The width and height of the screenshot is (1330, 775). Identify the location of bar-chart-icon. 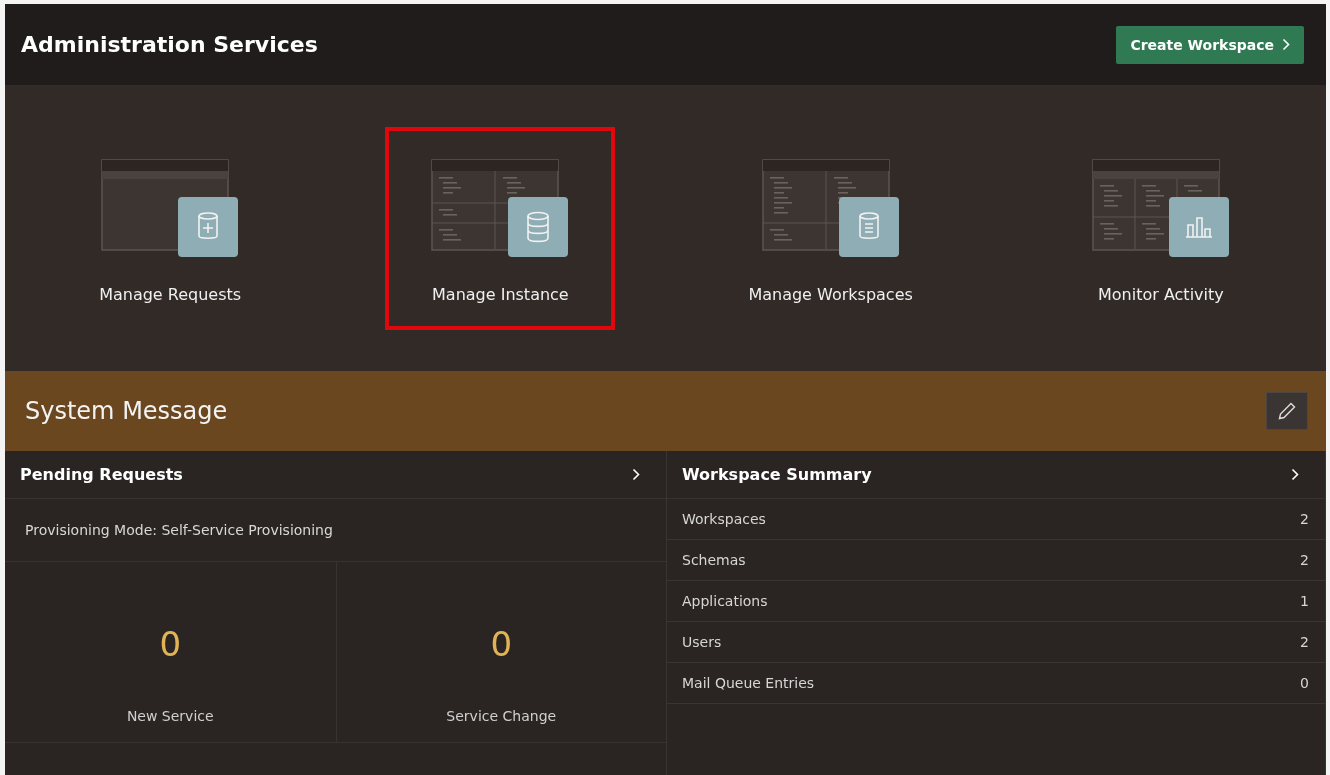
(1198, 226).